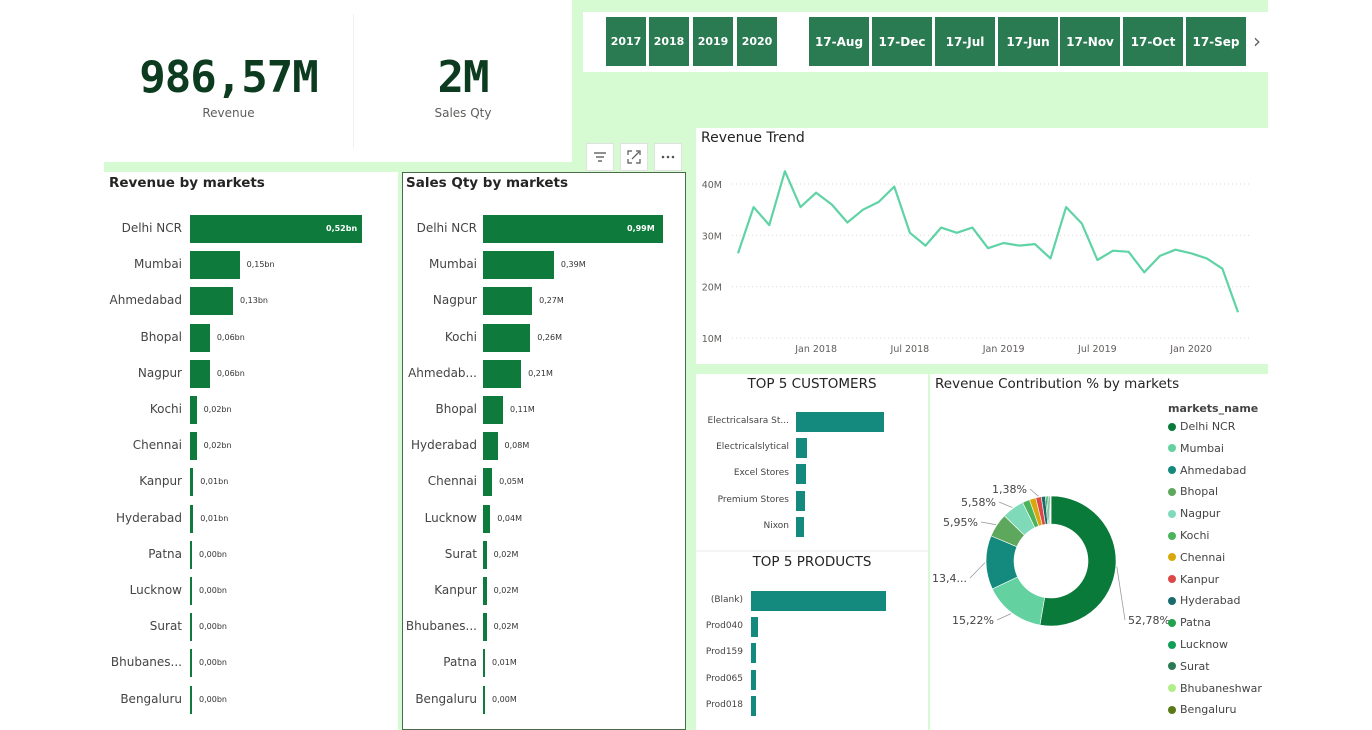 The image size is (1372, 730). I want to click on legend-label: Lucknow, so click(1204, 644).